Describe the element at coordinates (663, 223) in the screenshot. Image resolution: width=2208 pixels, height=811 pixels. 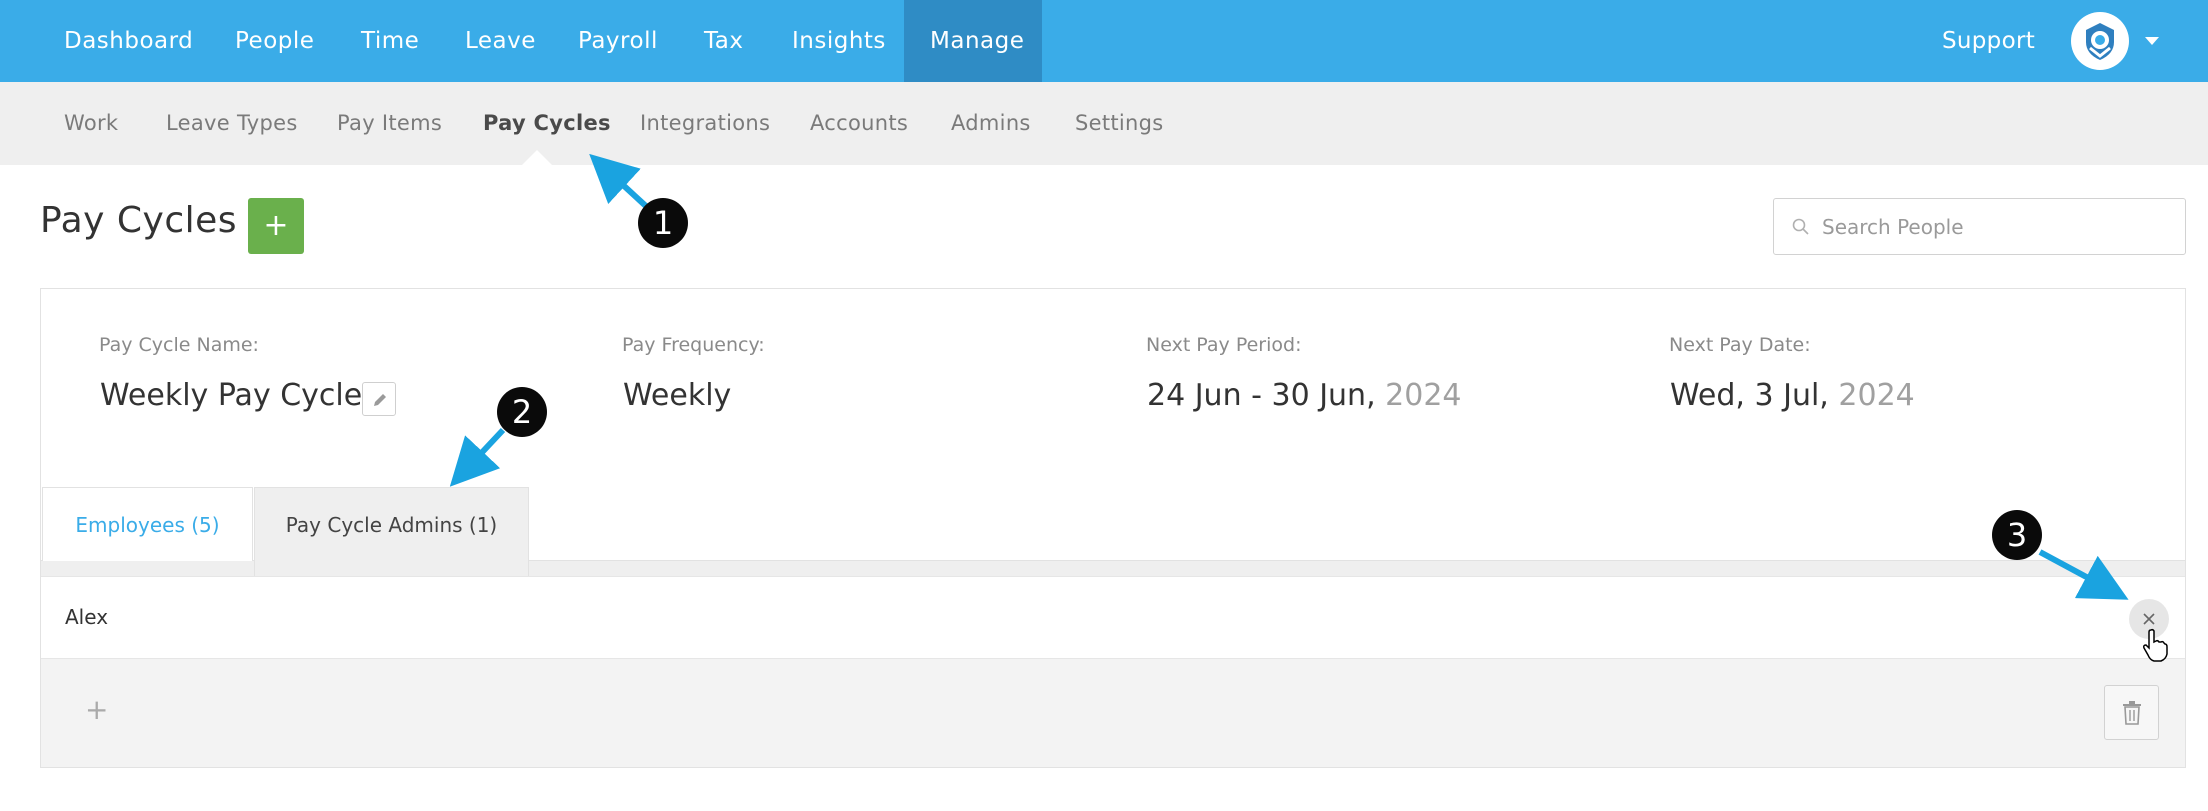
I see `callout-1: 1` at that location.